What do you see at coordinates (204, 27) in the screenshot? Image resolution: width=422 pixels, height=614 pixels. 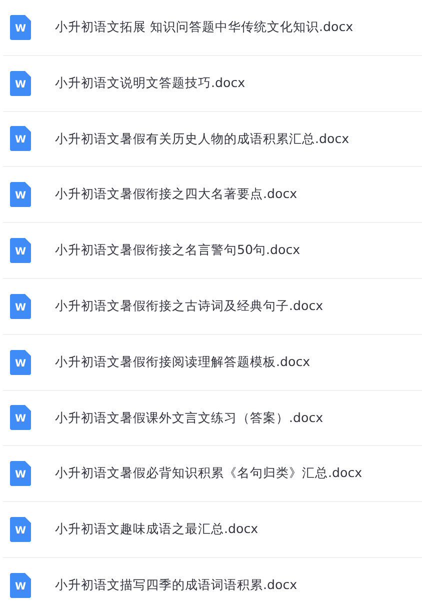 I see `file-name: 小升初语文拓展 知识问答题中华传统文化知识.docx` at bounding box center [204, 27].